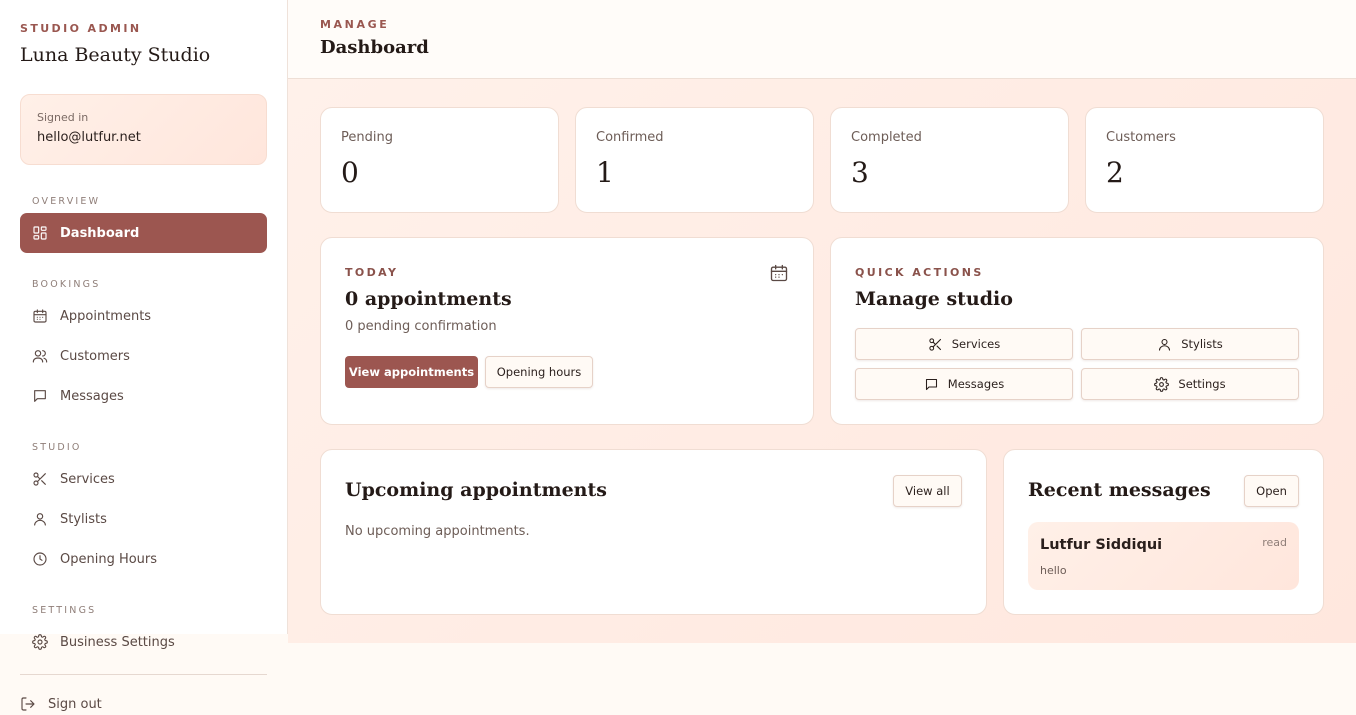 This screenshot has width=1356, height=715. I want to click on button-label: Services, so click(976, 344).